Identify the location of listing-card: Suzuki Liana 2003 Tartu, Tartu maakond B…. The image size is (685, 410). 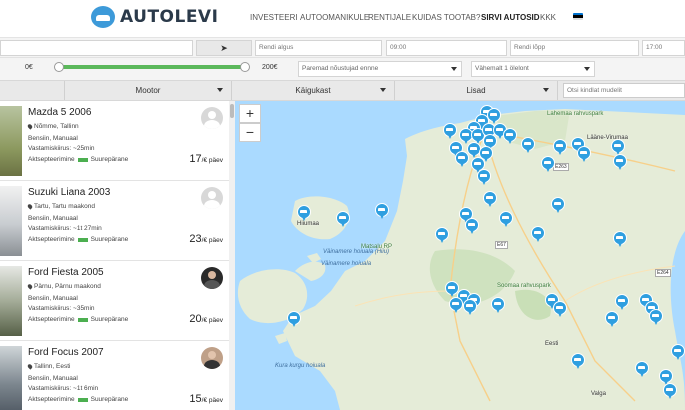
(114, 221).